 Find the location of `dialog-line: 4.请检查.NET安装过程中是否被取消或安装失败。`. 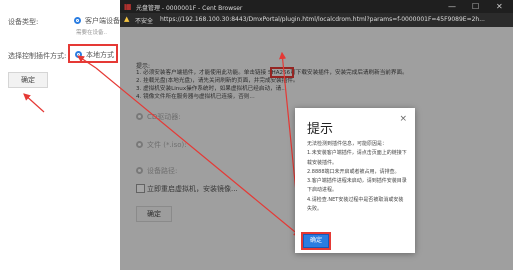

dialog-line: 4.请检查.NET安装过程中是否被取消或安装失败。 is located at coordinates (355, 204).